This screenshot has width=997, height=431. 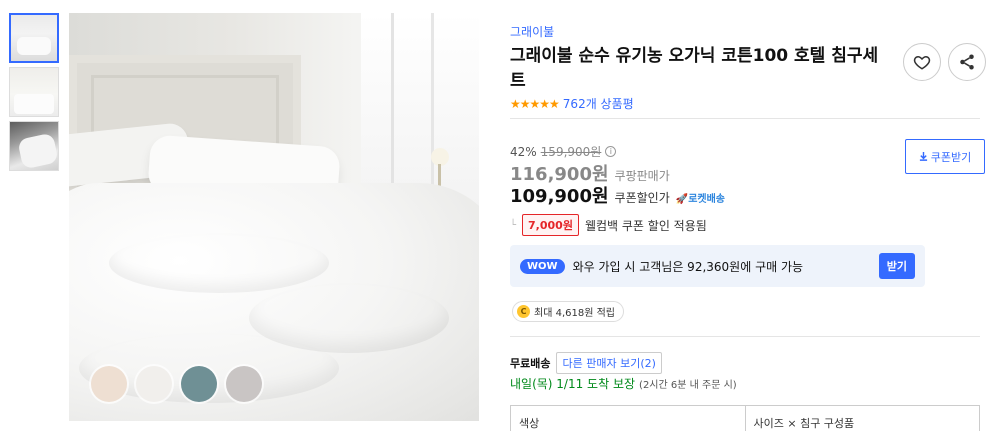 What do you see at coordinates (523, 151) in the screenshot?
I see `discount-rate: 42%` at bounding box center [523, 151].